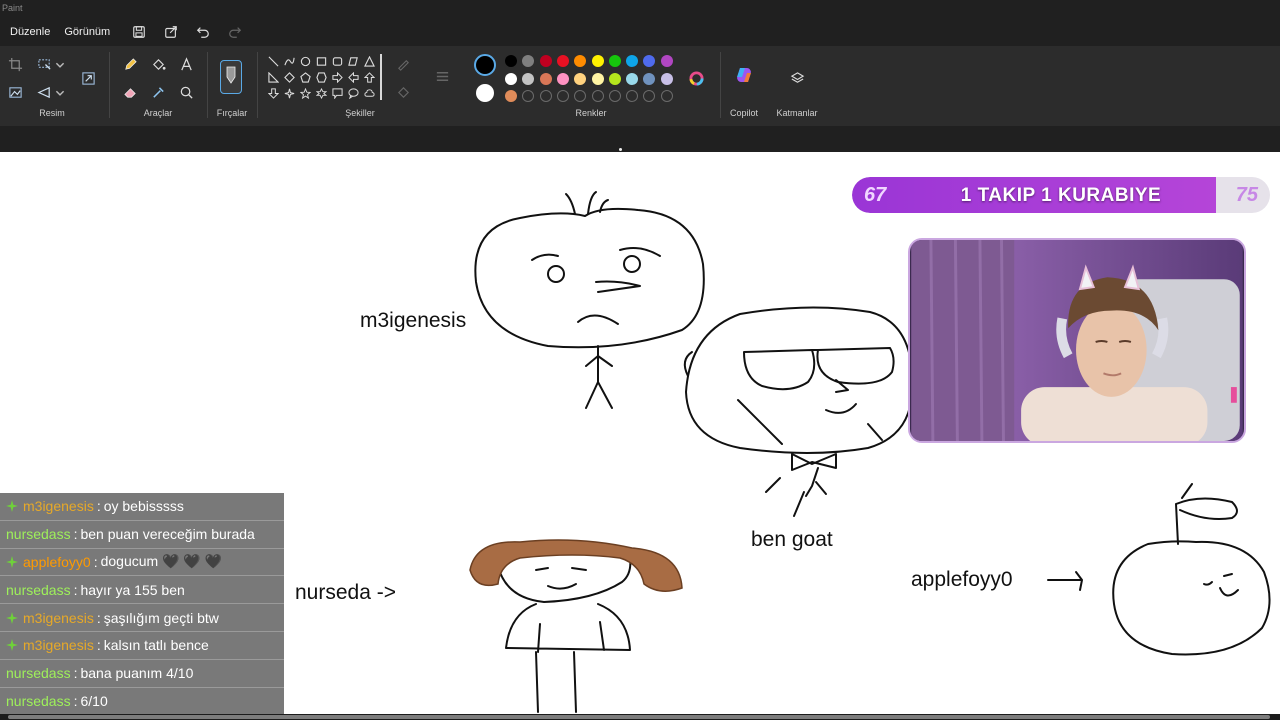 The width and height of the screenshot is (1280, 720). Describe the element at coordinates (403, 92) in the screenshot. I see `shape-fill-icon` at that location.